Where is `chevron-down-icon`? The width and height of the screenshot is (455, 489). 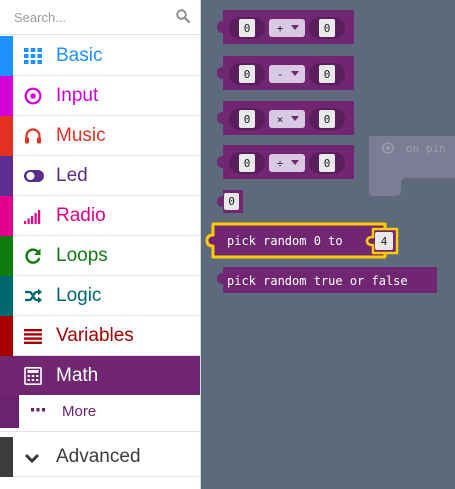
chevron-down-icon is located at coordinates (32, 458).